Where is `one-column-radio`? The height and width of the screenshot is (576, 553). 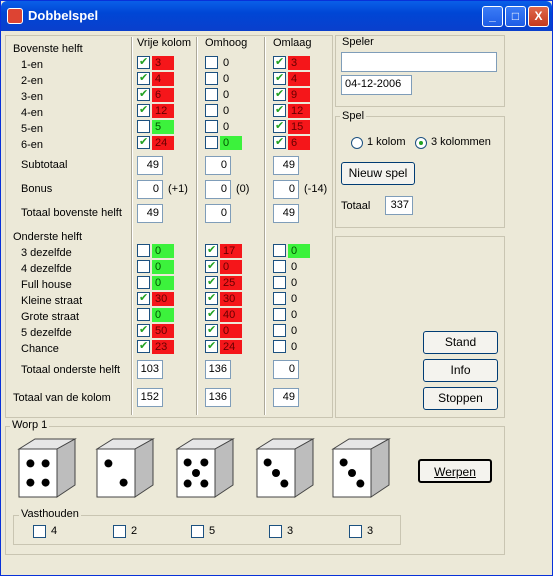
one-column-radio is located at coordinates (357, 143).